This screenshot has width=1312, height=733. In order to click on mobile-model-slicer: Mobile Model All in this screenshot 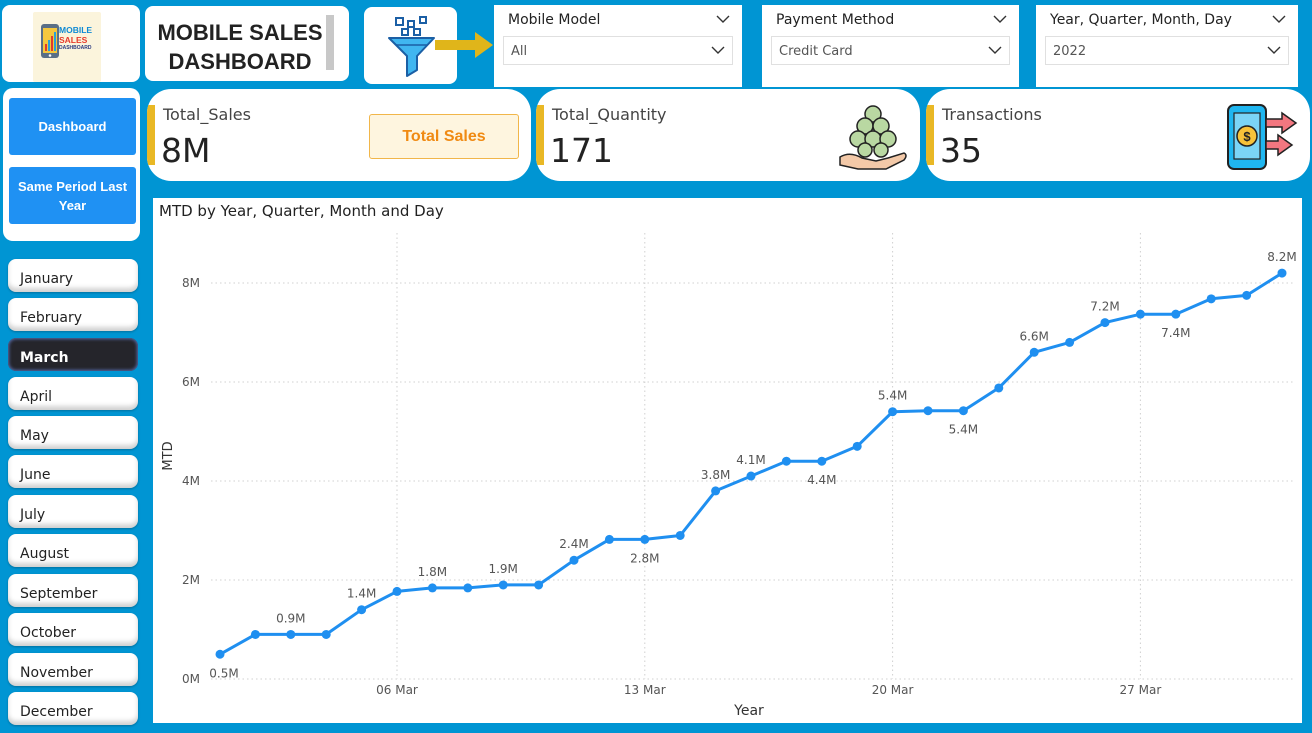, I will do `click(618, 46)`.